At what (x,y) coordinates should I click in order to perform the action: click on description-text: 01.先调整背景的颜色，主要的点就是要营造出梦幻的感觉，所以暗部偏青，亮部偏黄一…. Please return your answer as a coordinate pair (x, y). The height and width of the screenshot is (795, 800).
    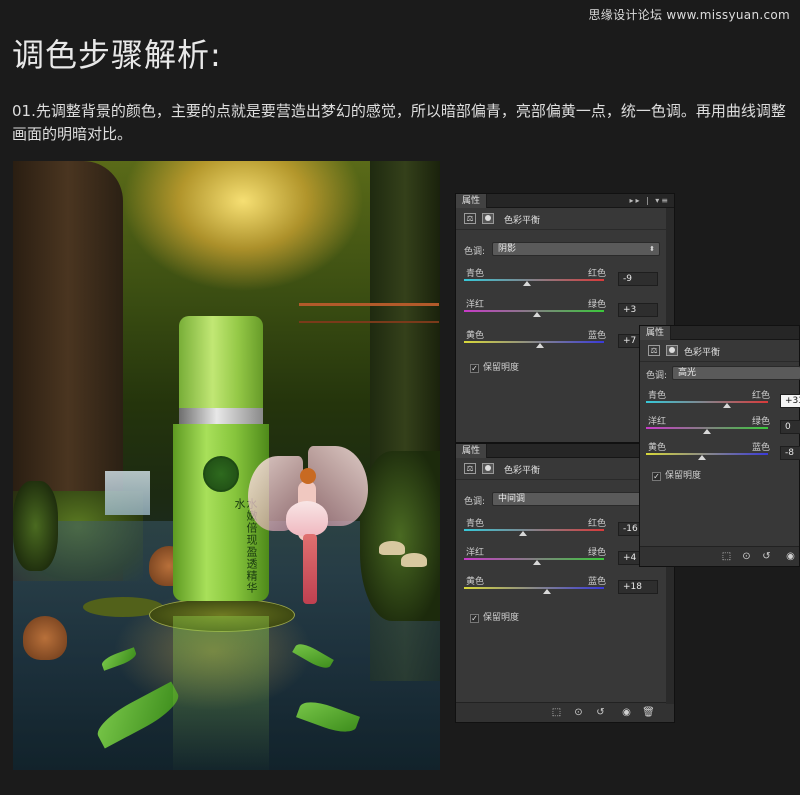
    Looking at the image, I should click on (399, 122).